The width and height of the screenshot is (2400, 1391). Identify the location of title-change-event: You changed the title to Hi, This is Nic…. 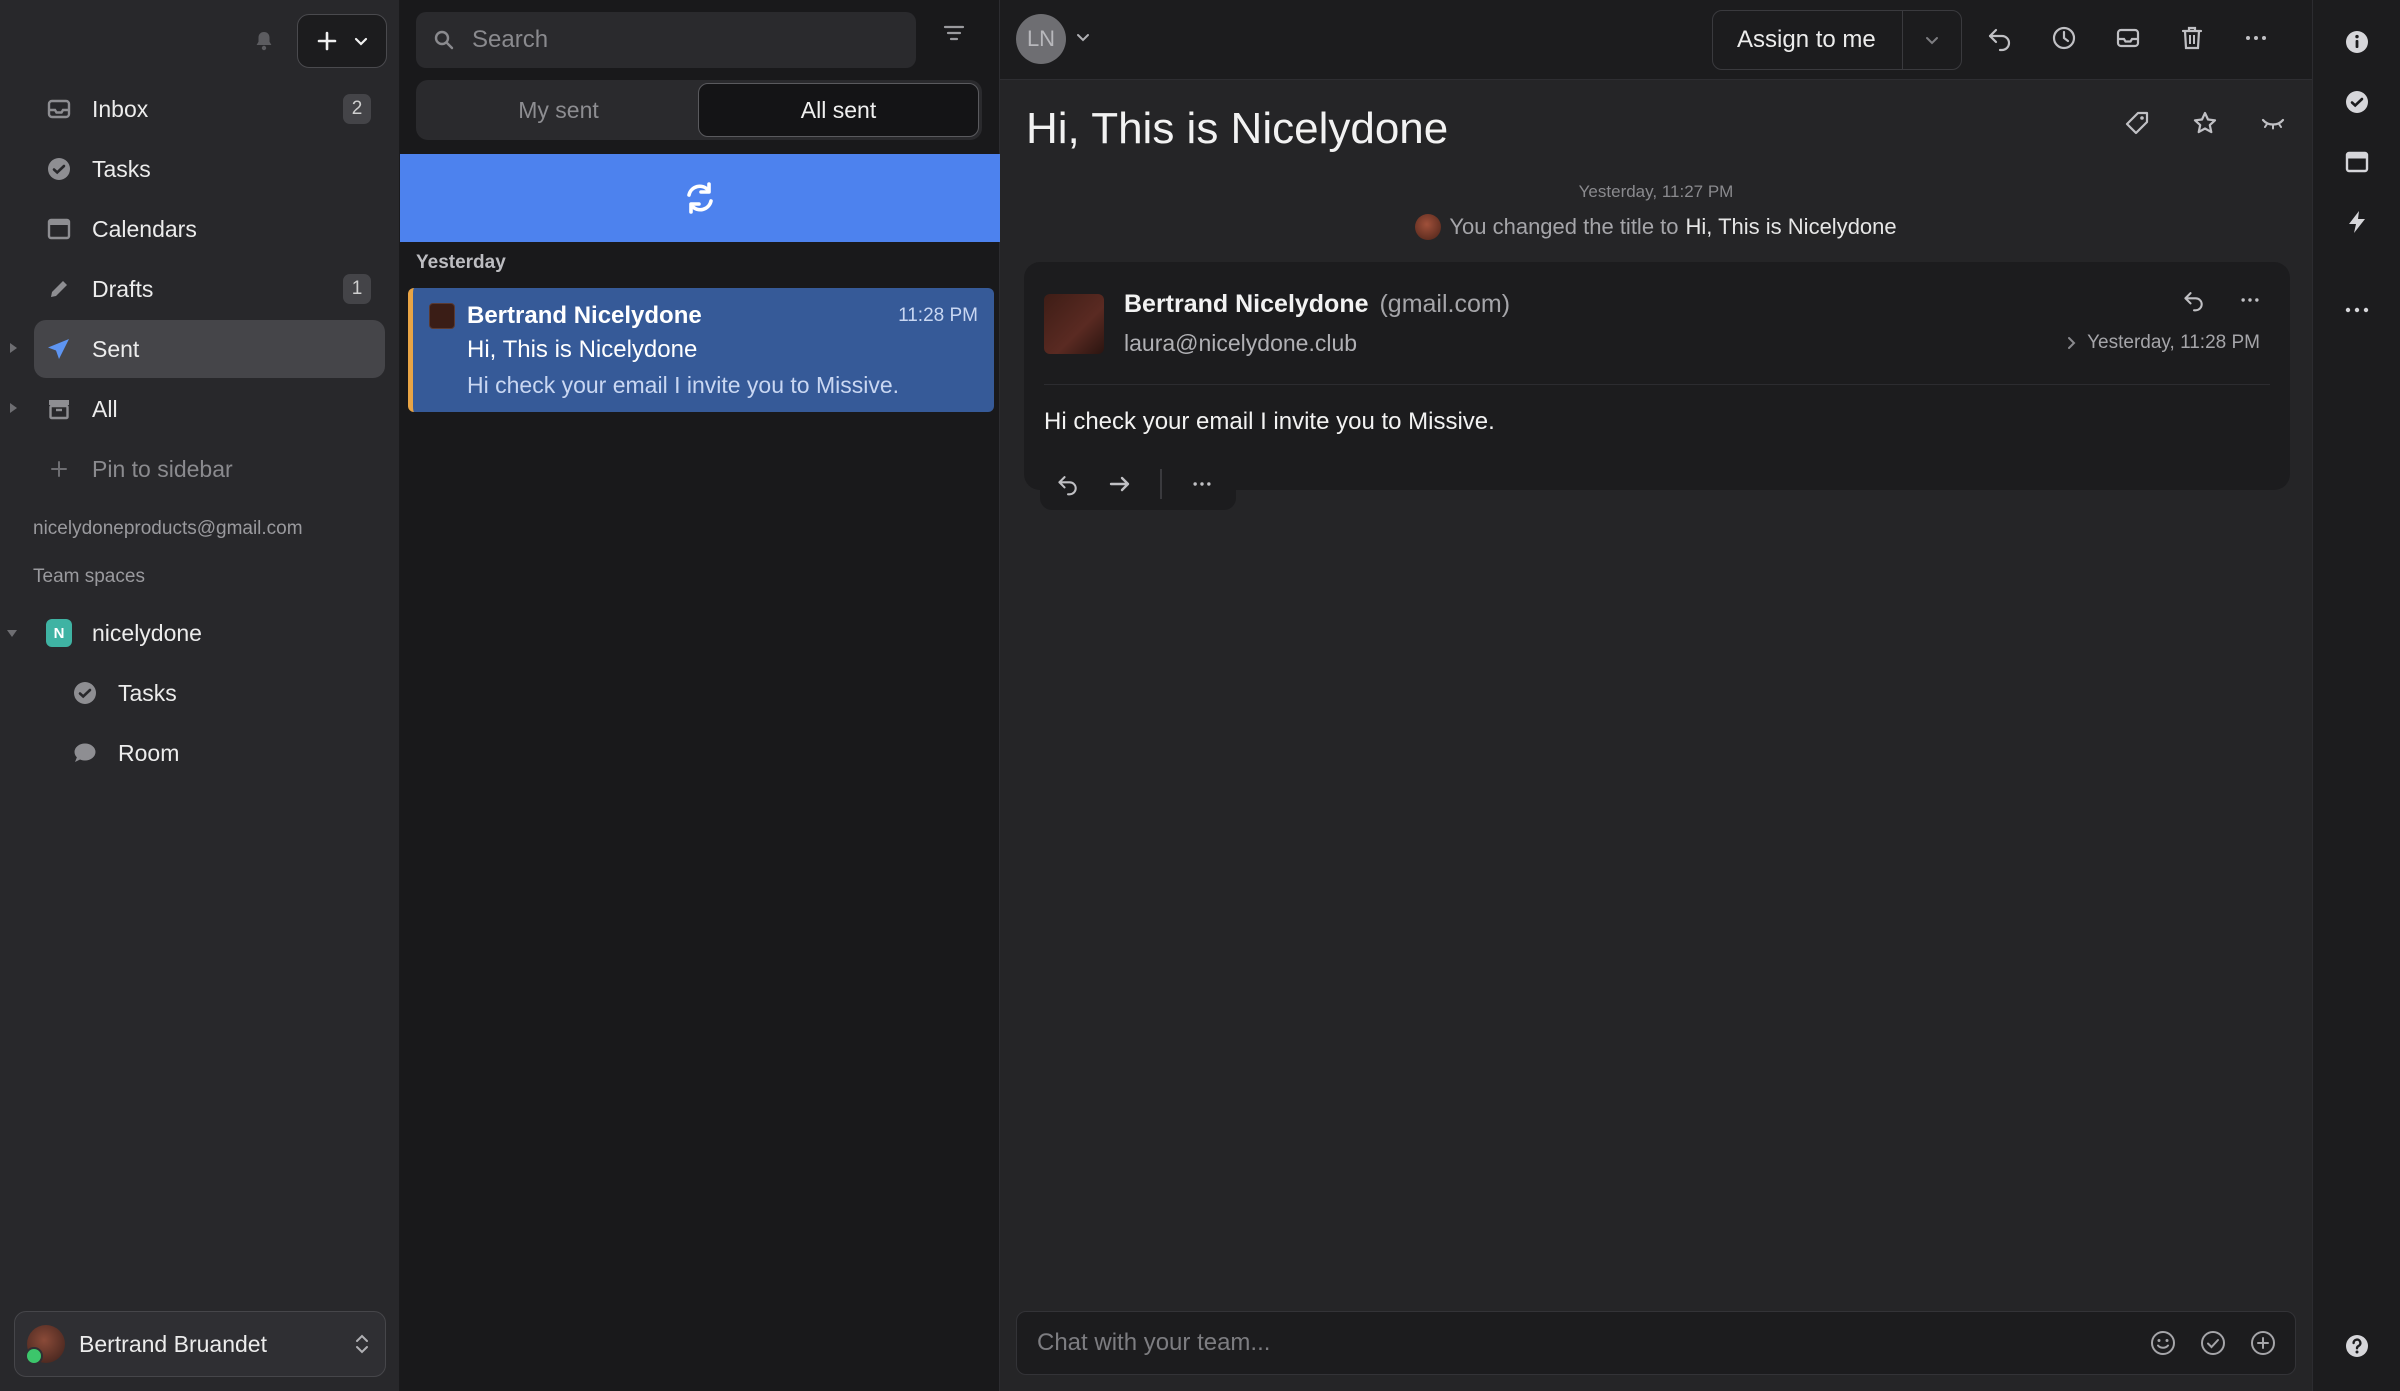
(1656, 227).